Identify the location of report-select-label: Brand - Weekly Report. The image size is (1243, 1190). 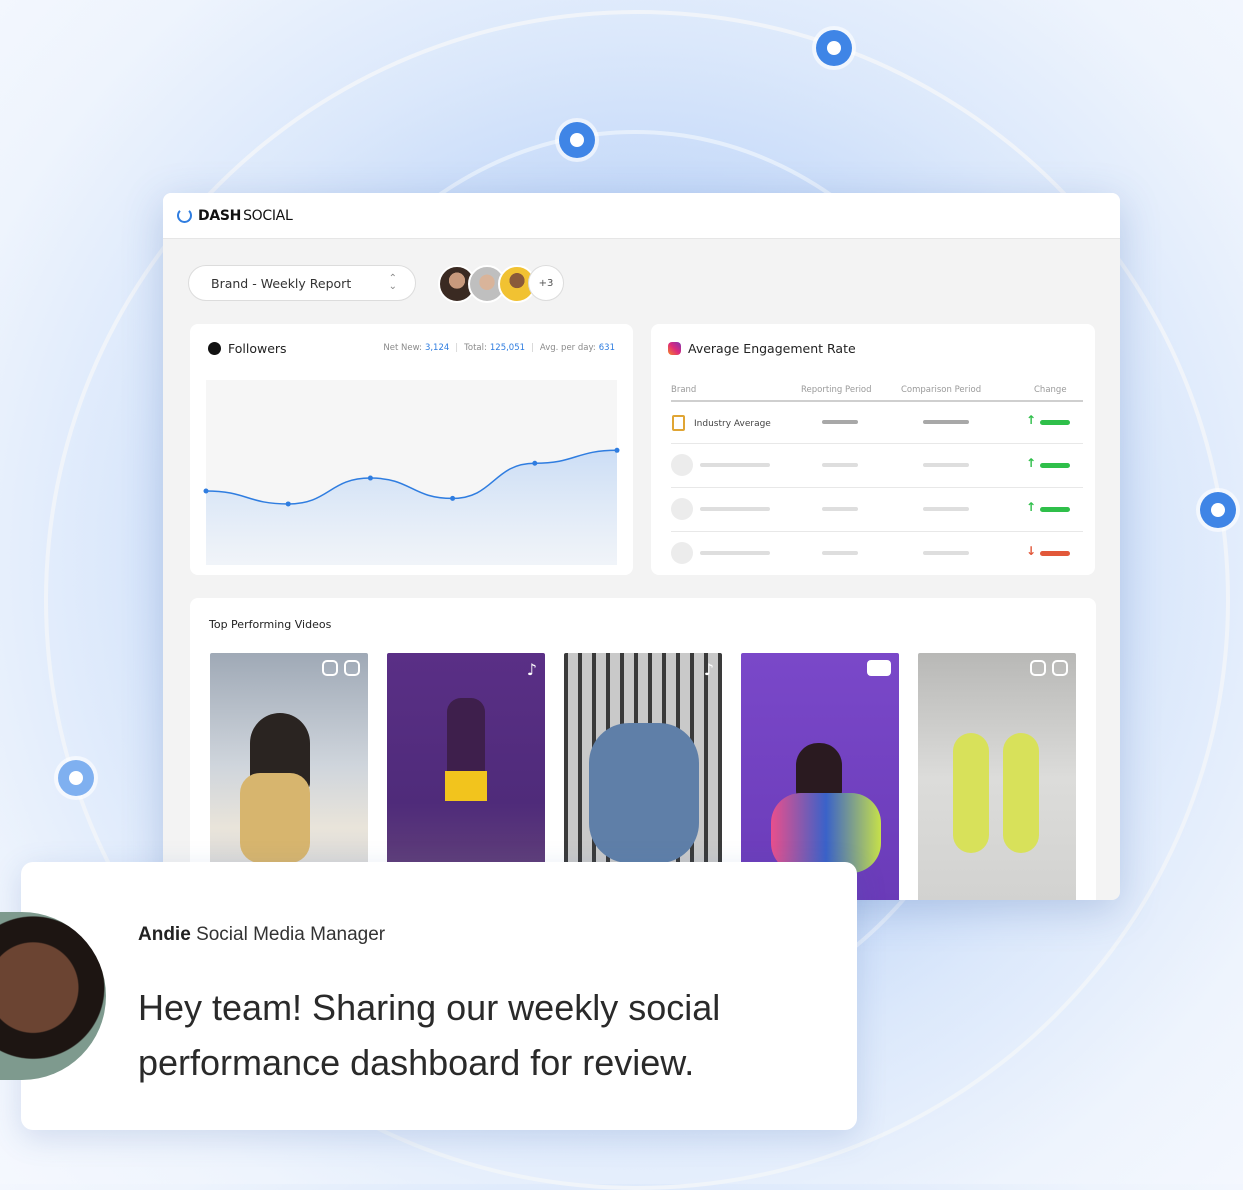
(281, 283).